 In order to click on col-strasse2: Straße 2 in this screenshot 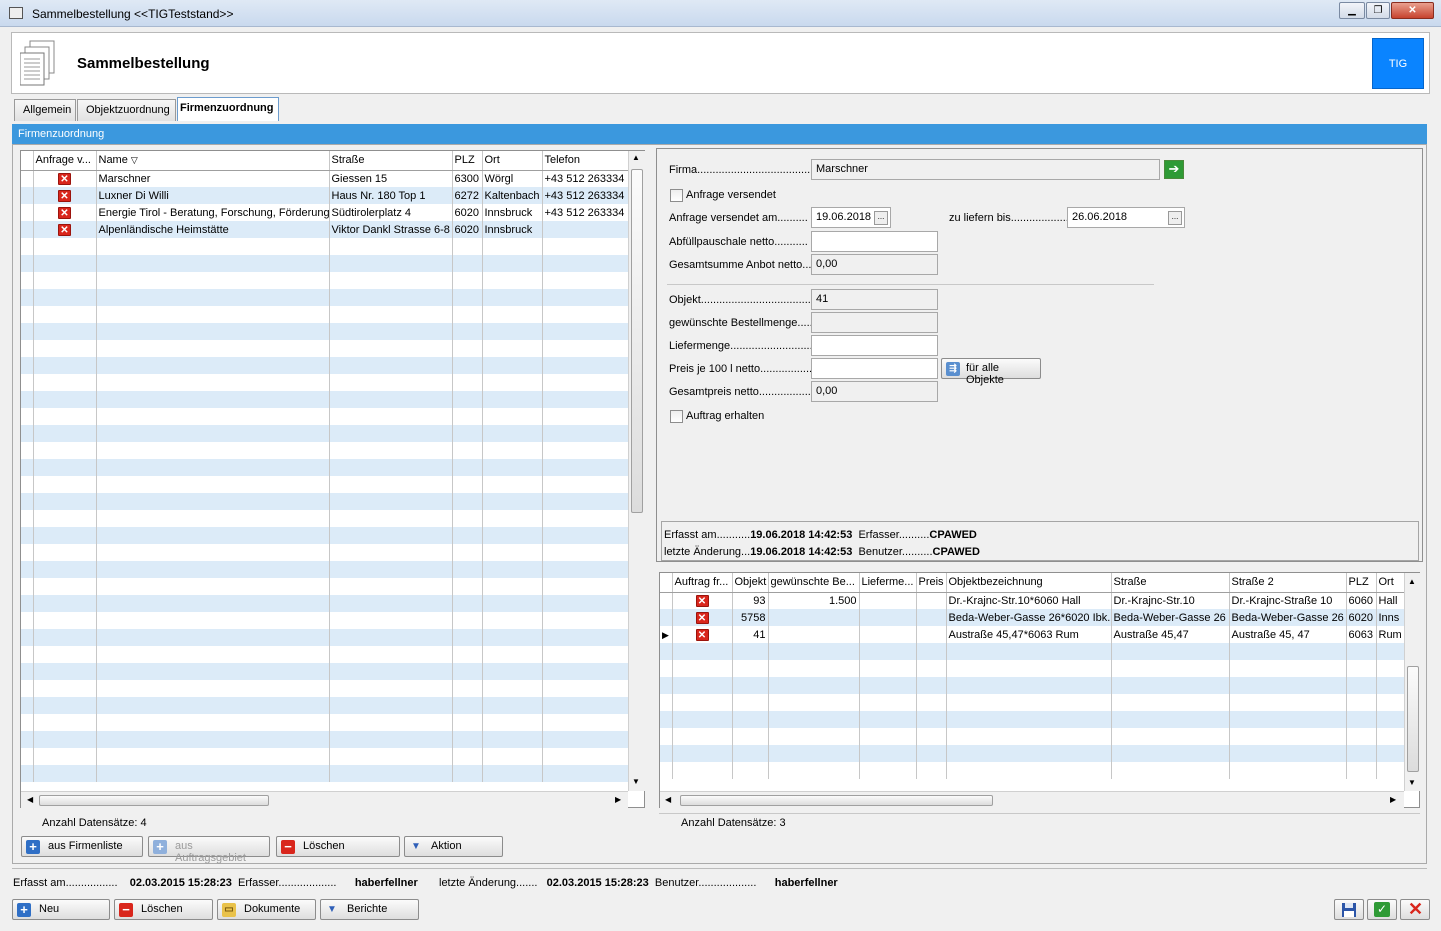, I will do `click(1288, 583)`.